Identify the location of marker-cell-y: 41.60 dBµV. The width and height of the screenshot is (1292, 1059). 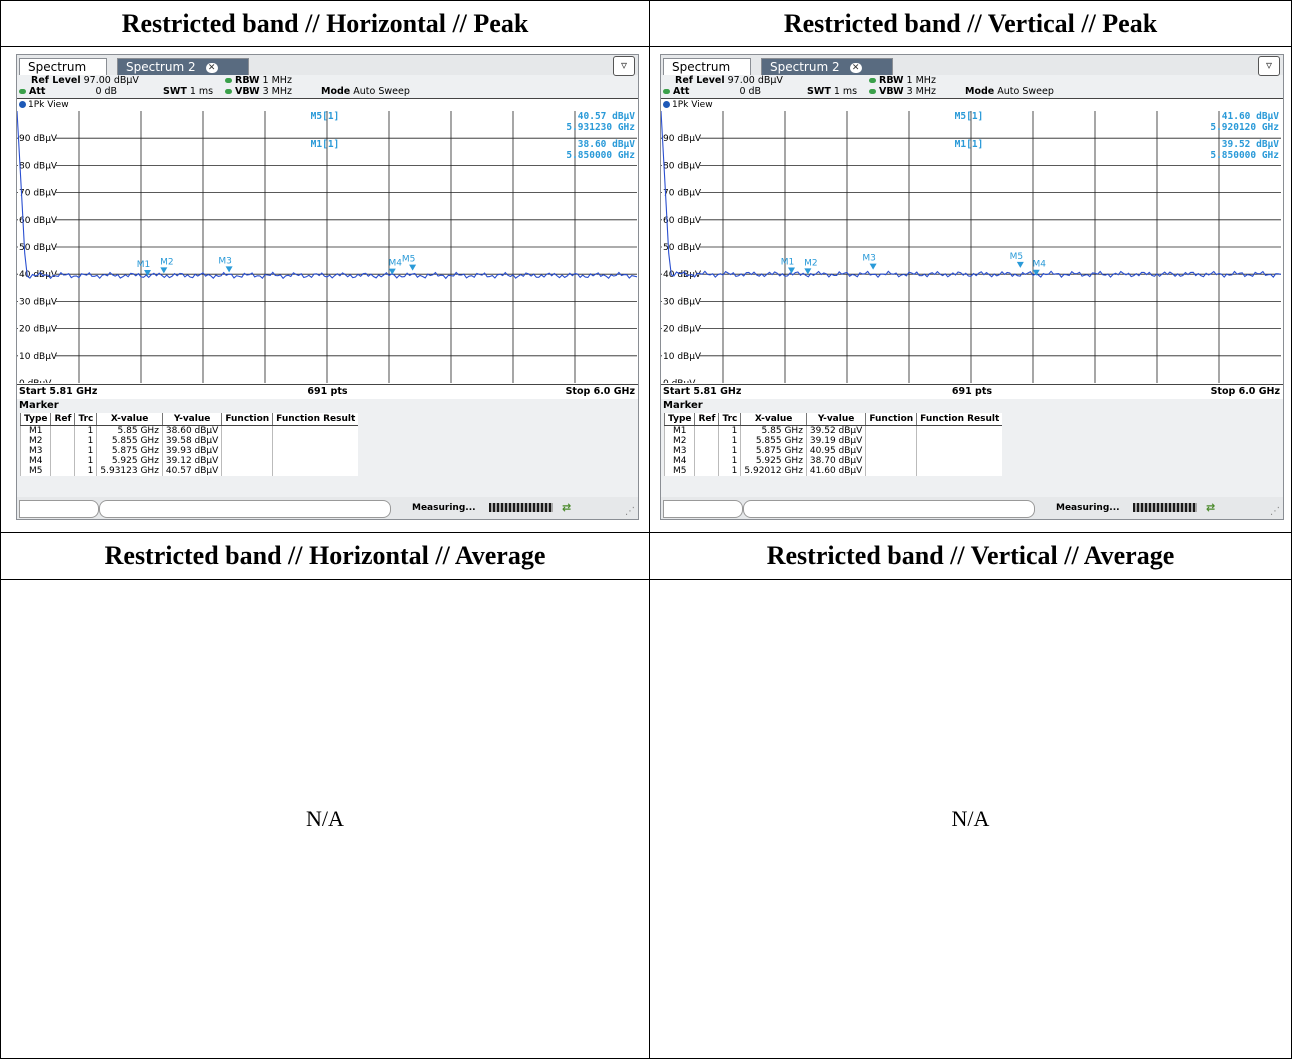
(835, 471).